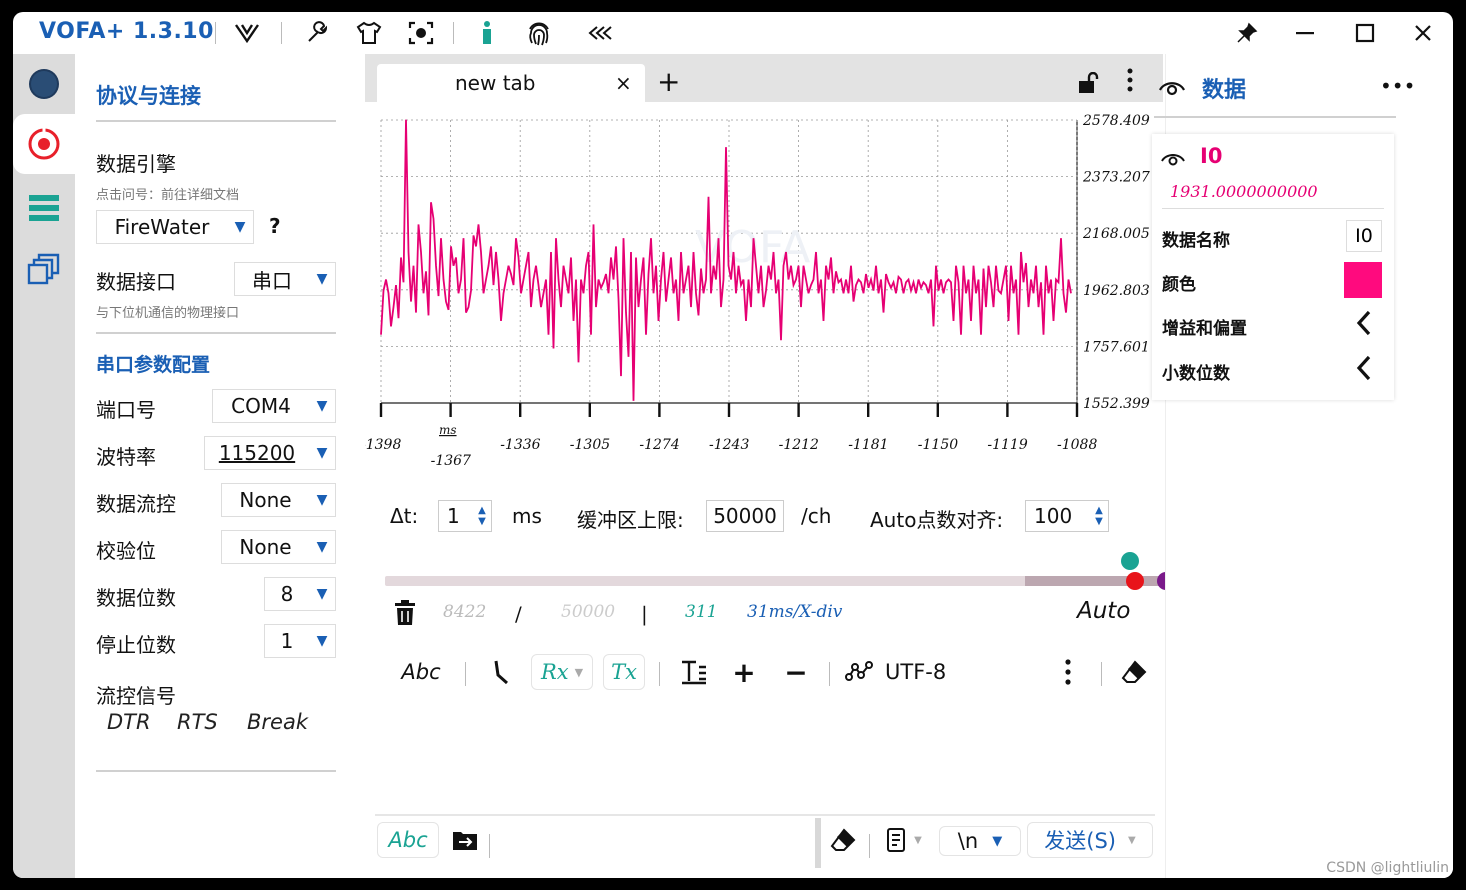 Image resolution: width=1466 pixels, height=890 pixels. I want to click on rail-commands-button, so click(44, 208).